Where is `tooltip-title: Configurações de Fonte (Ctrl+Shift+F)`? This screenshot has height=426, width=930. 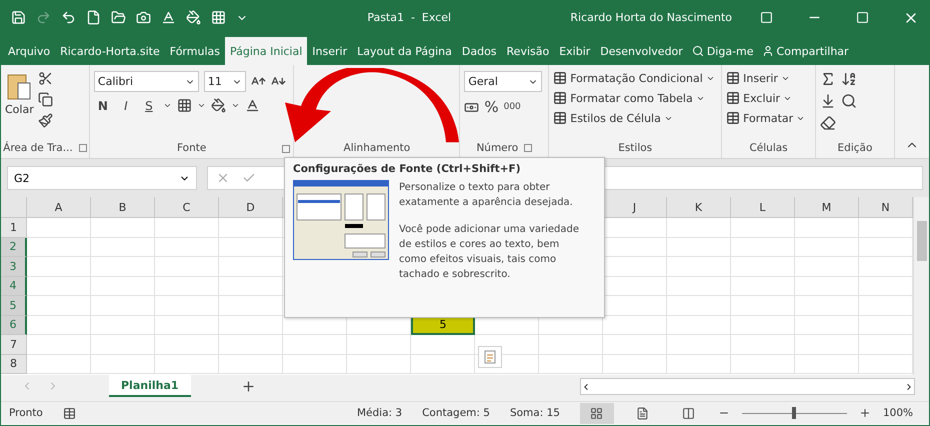
tooltip-title: Configurações de Fonte (Ctrl+Shift+F) is located at coordinates (407, 169).